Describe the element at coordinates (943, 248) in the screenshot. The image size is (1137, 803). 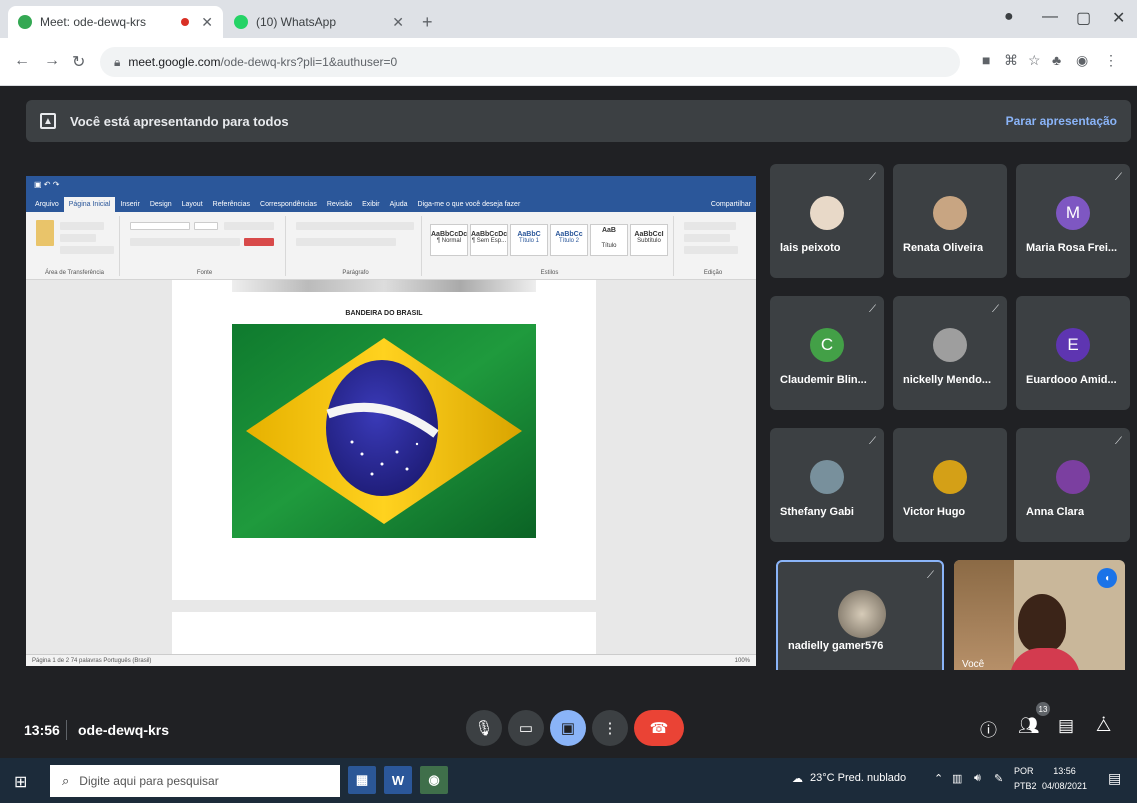
I see `participant-name: Renata Oliveira` at that location.